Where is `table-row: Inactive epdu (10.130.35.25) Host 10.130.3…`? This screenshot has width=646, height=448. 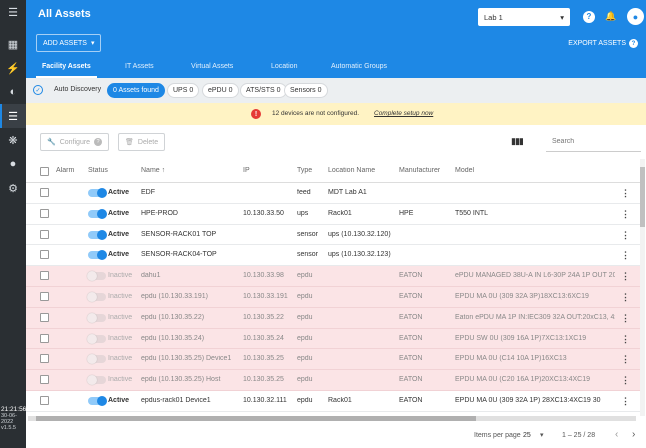
table-row: Inactive epdu (10.130.35.25) Host 10.130.3… is located at coordinates (333, 380).